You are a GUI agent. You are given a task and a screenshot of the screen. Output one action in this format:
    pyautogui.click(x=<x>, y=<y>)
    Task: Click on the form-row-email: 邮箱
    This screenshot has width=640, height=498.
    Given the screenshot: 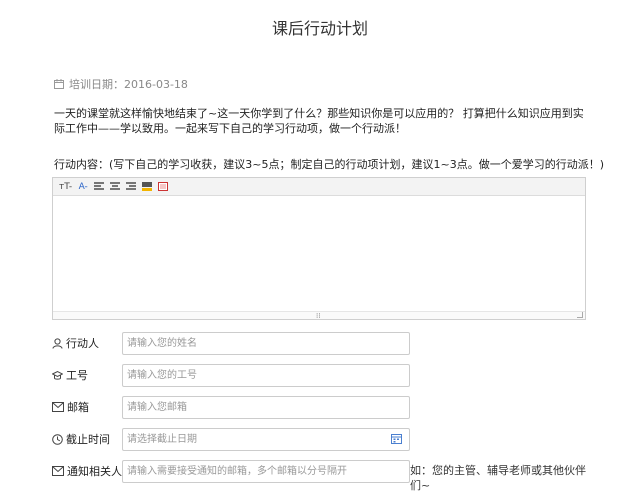 What is the action you would take?
    pyautogui.click(x=231, y=407)
    